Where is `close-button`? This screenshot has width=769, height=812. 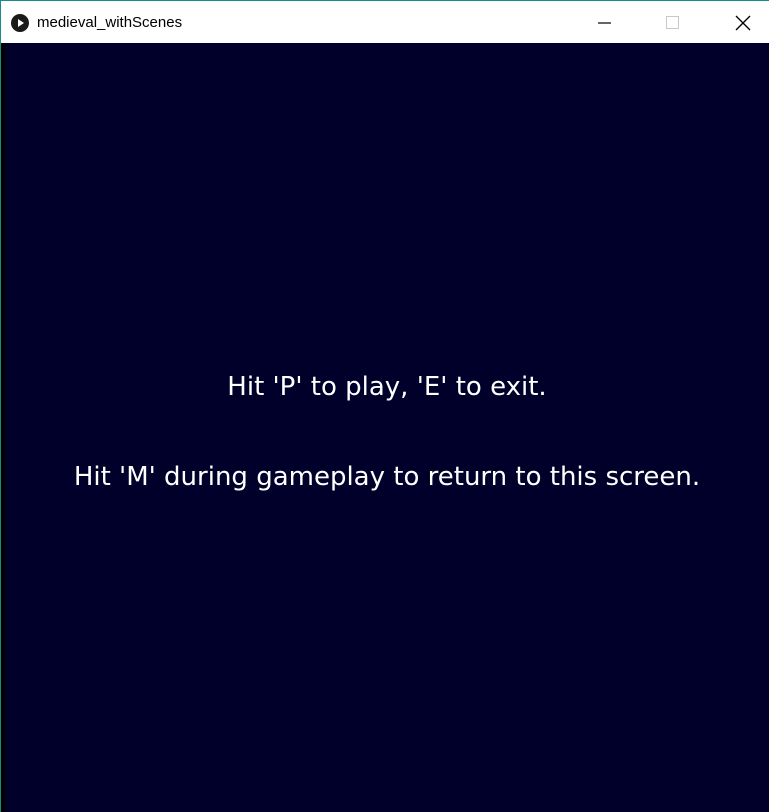
close-button is located at coordinates (737, 22).